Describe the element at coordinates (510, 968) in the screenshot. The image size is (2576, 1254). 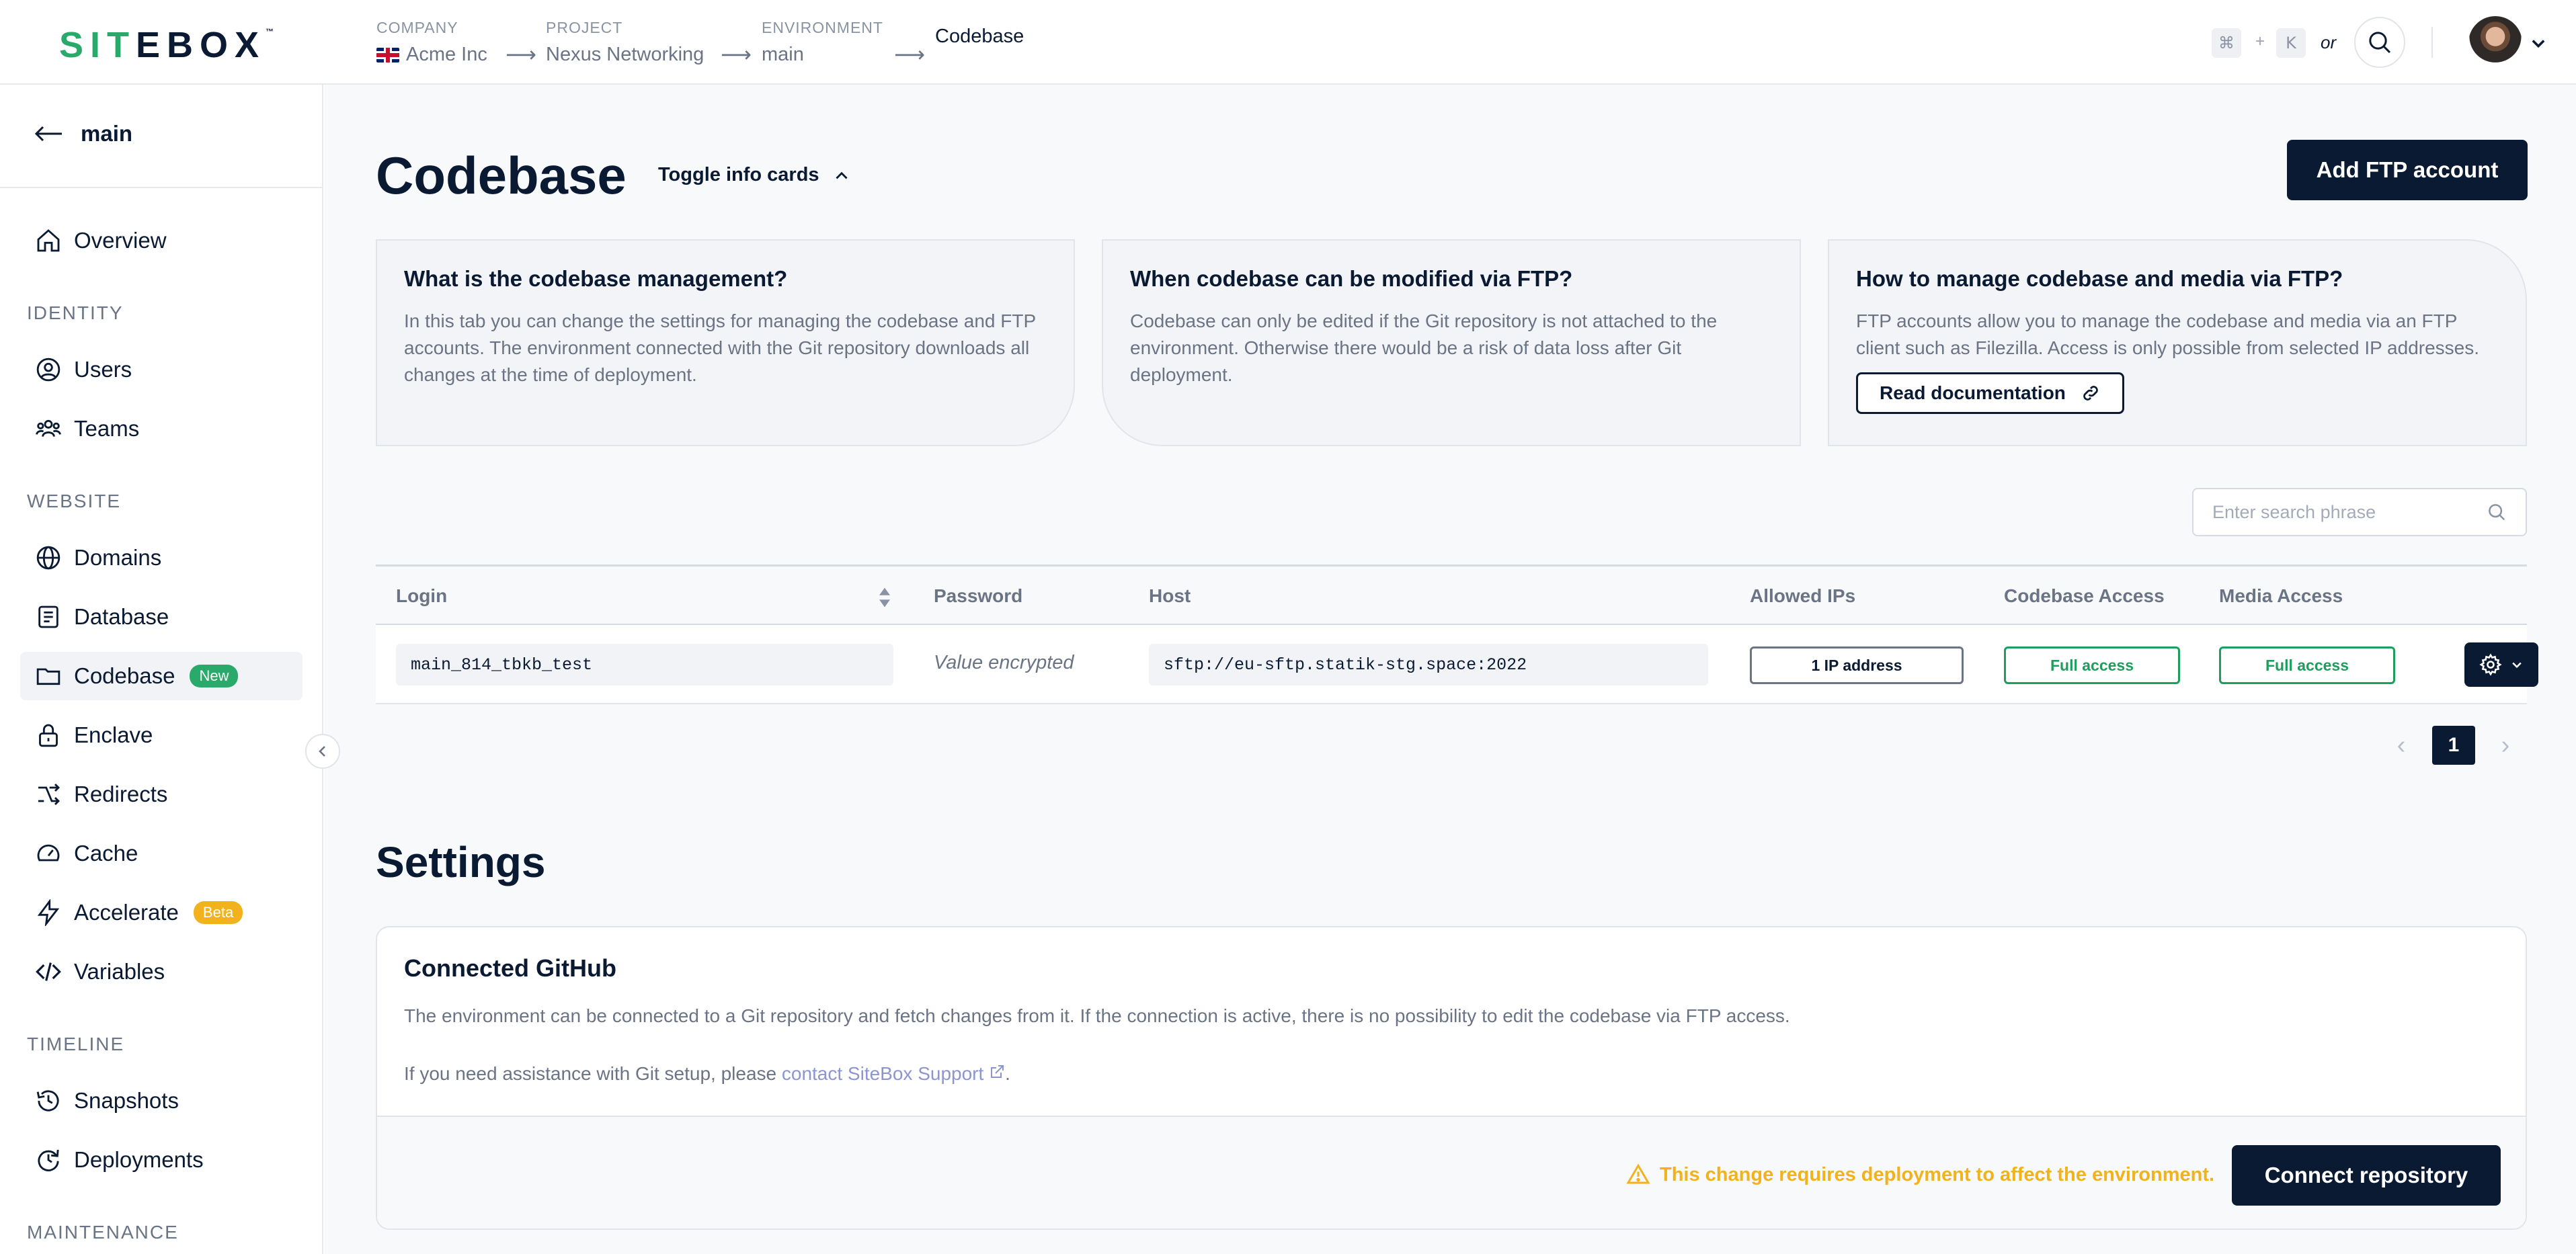
I see `github-card-title: Connected GitHub` at that location.